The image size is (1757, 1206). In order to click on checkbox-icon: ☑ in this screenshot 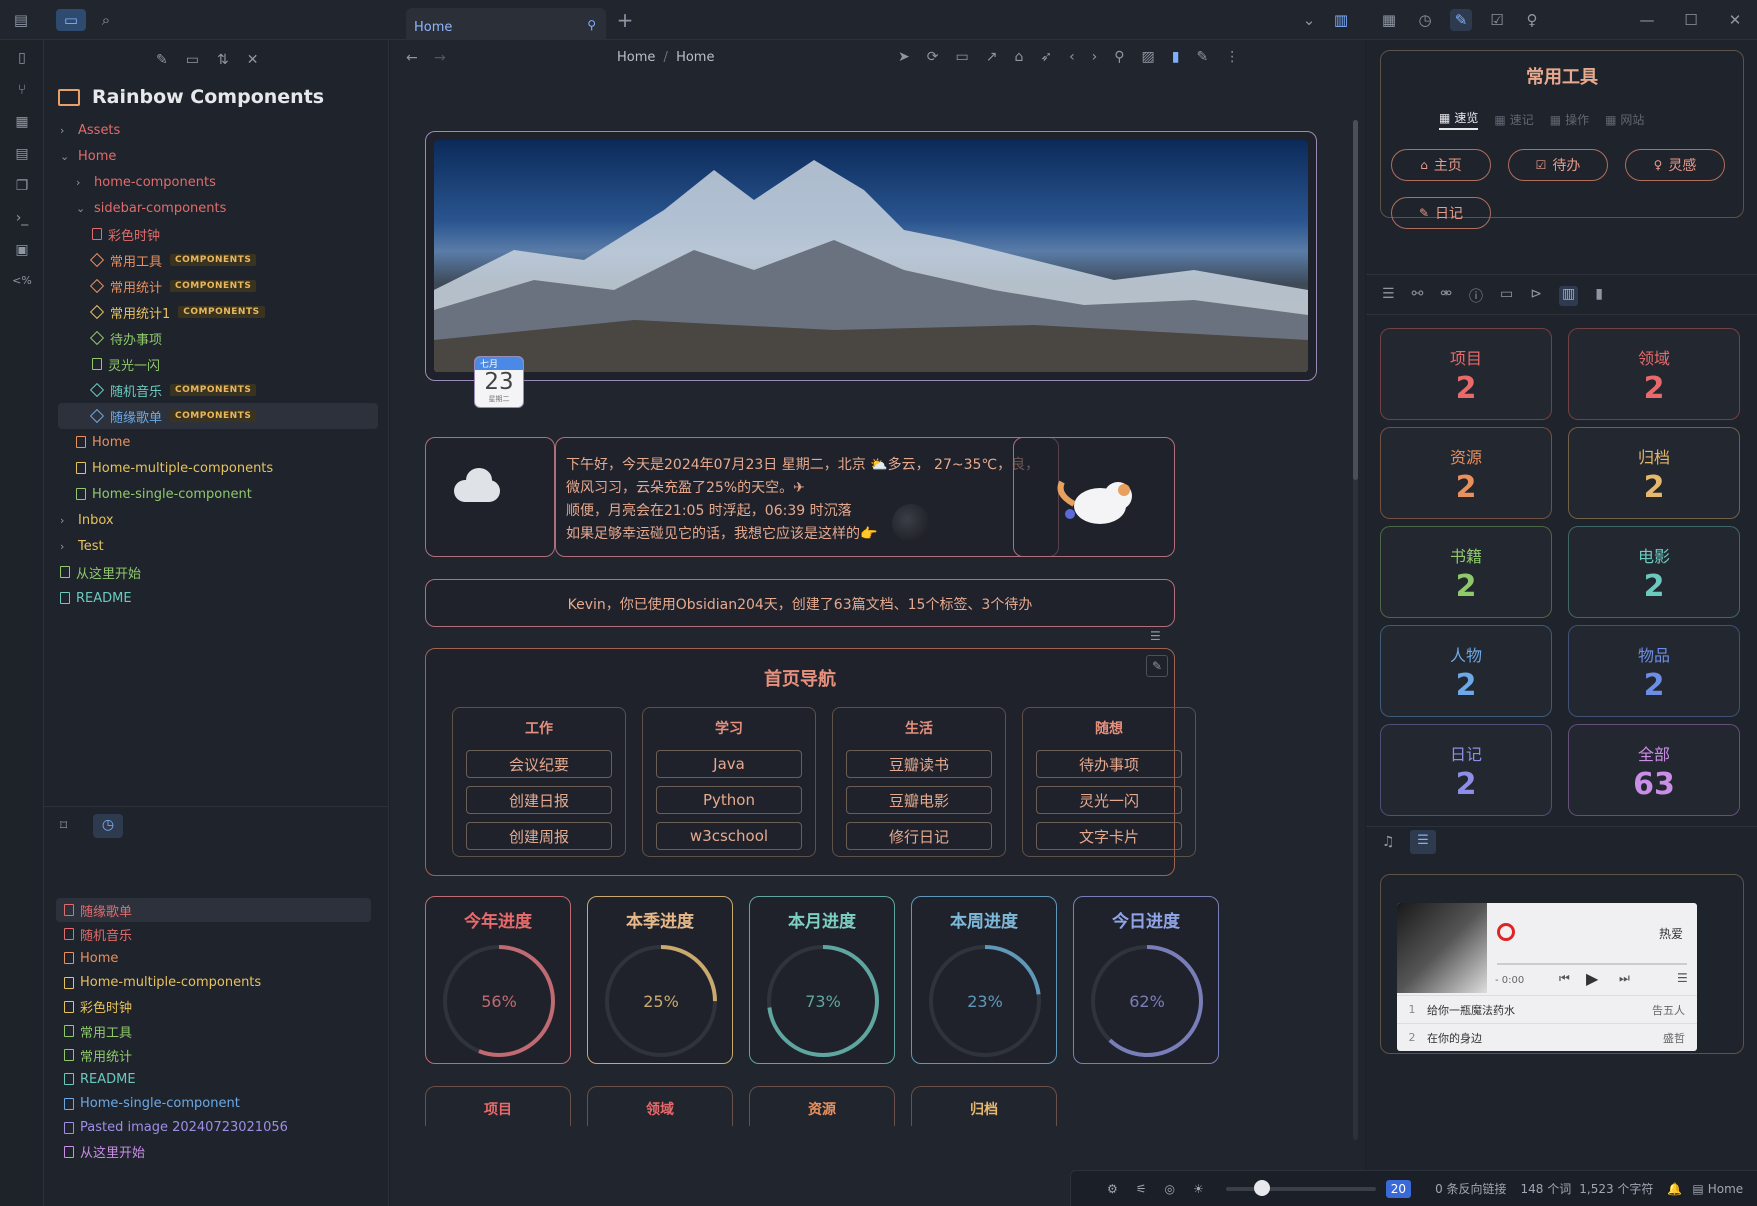, I will do `click(1497, 20)`.